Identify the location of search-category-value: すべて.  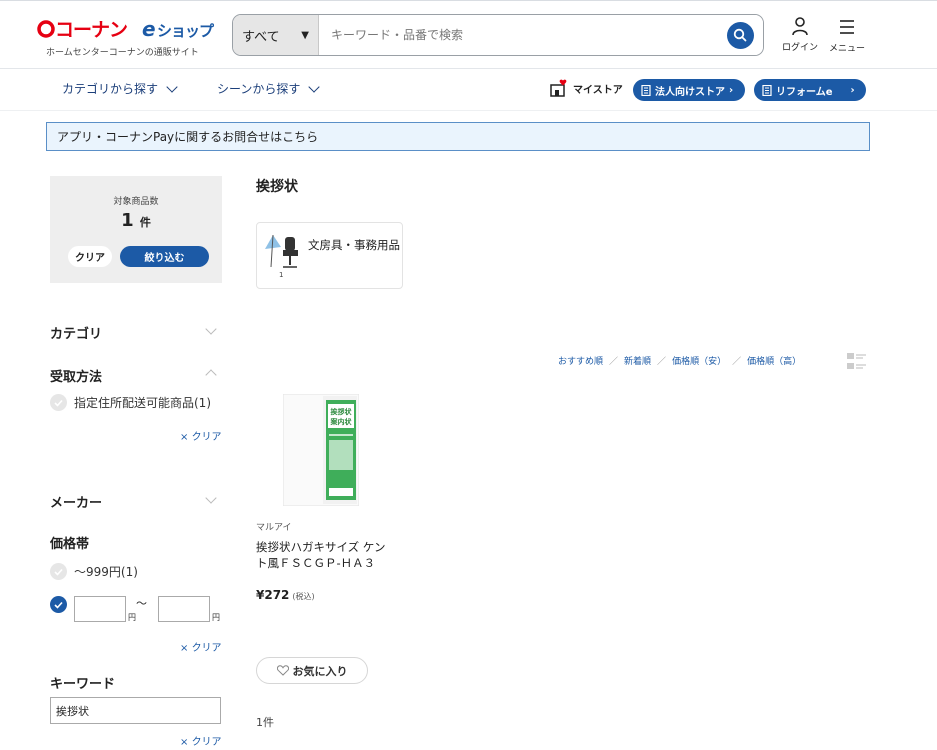
(261, 37).